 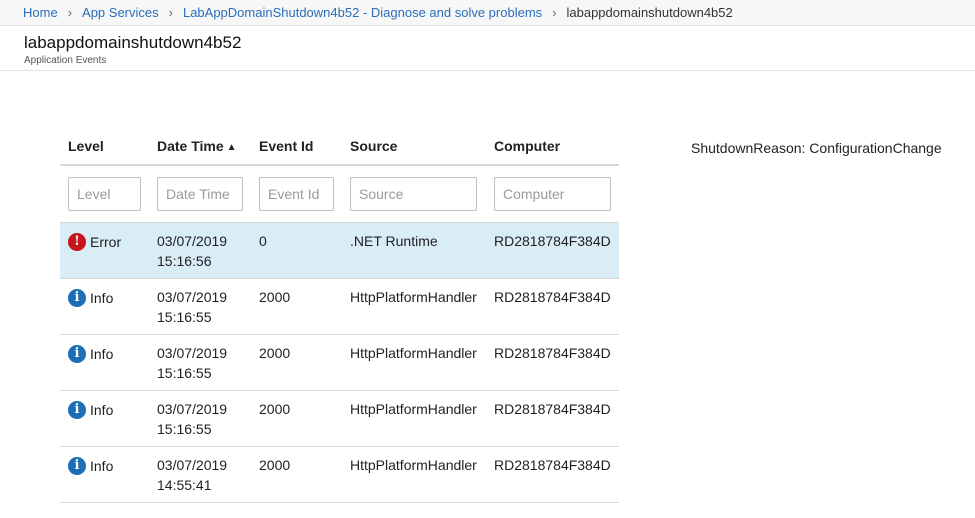 I want to click on time-text: 15:16:56, so click(x=184, y=261).